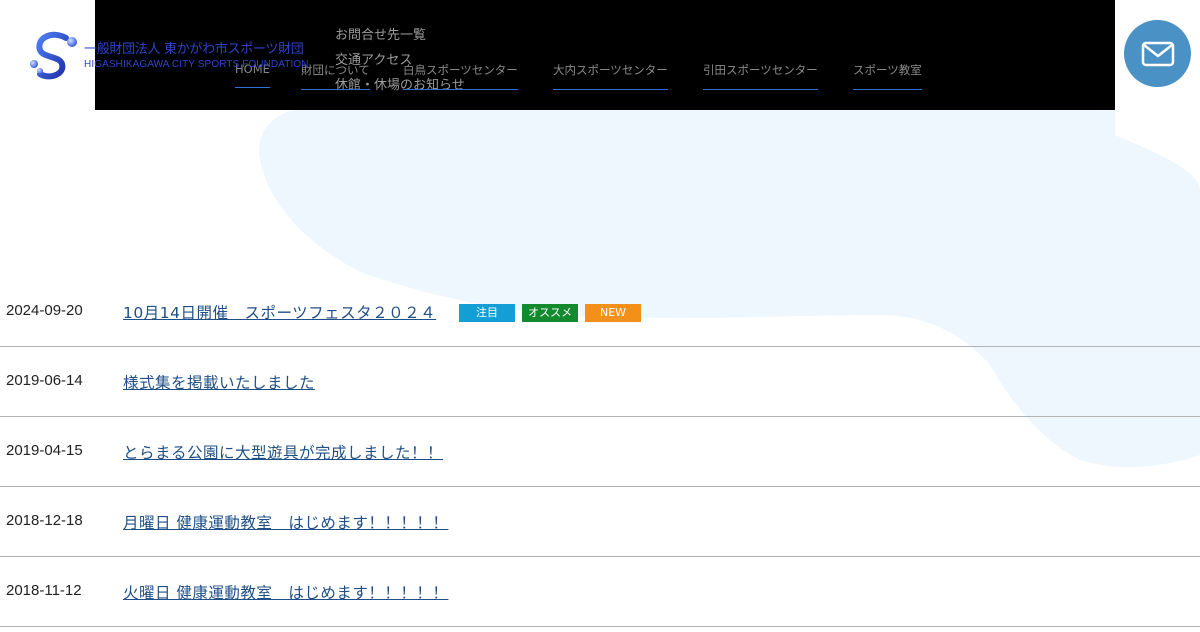 The image size is (1200, 632). Describe the element at coordinates (600, 522) in the screenshot. I see `news-item: 2018-12-18 月曜日 健康運動教室 はじめます！！！！！` at that location.